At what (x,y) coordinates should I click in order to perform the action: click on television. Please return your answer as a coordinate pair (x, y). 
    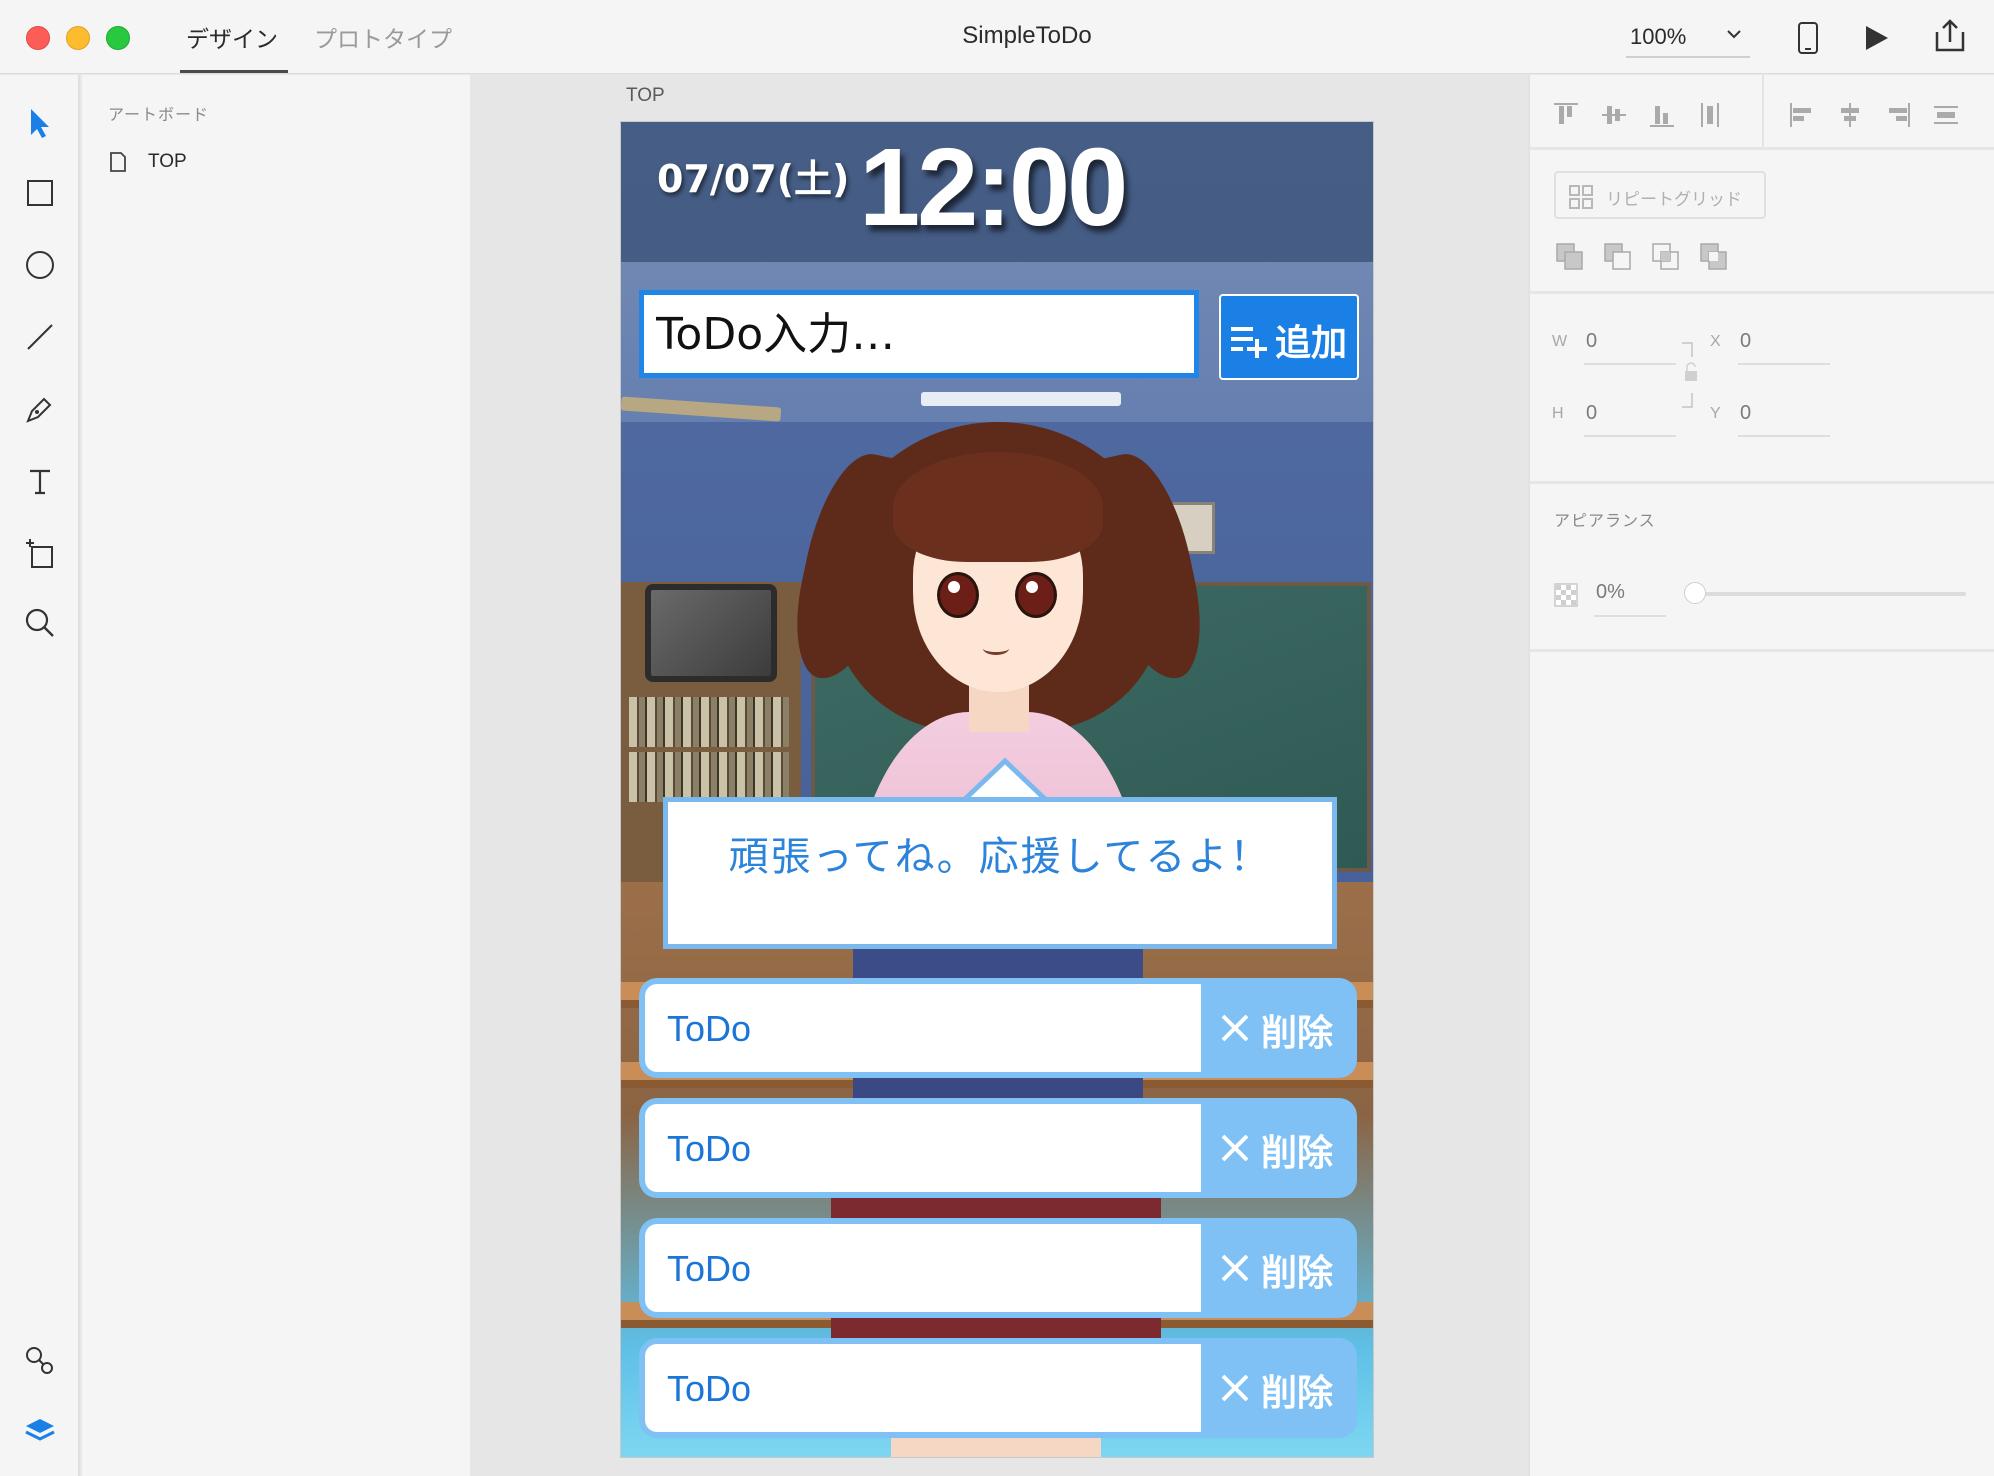
    Looking at the image, I should click on (711, 633).